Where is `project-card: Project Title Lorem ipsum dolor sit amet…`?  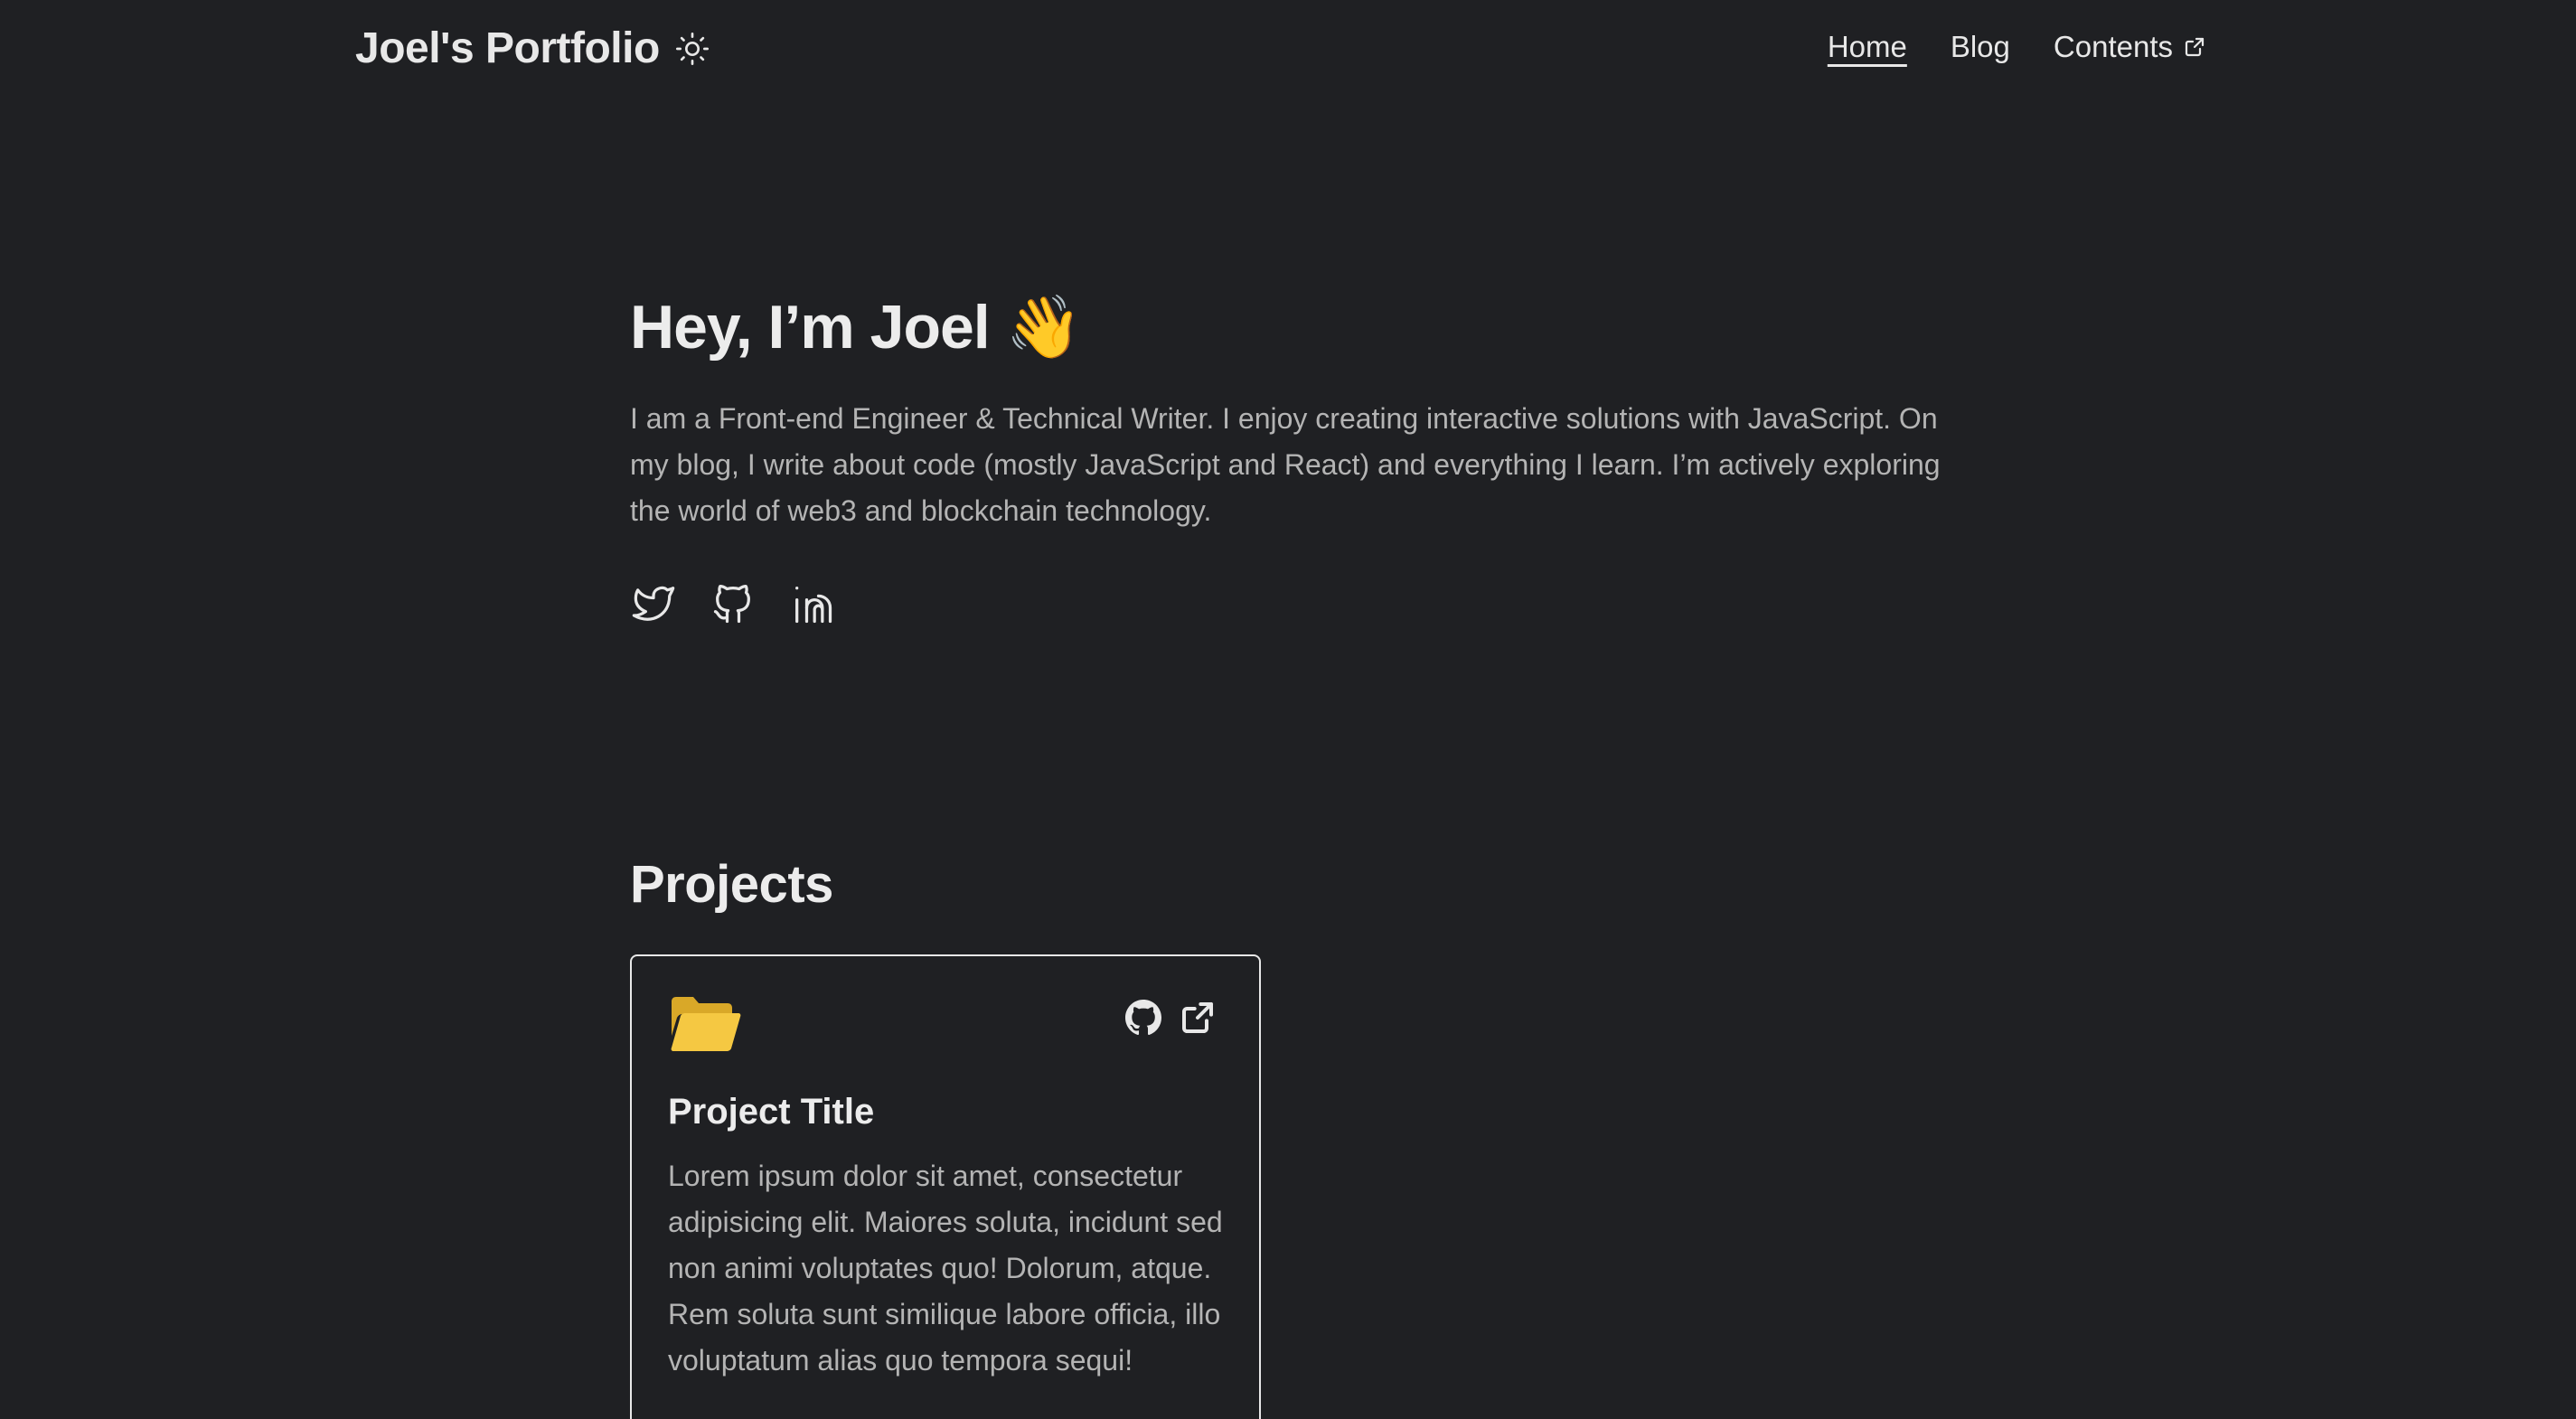 project-card: Project Title Lorem ipsum dolor sit amet… is located at coordinates (946, 1186).